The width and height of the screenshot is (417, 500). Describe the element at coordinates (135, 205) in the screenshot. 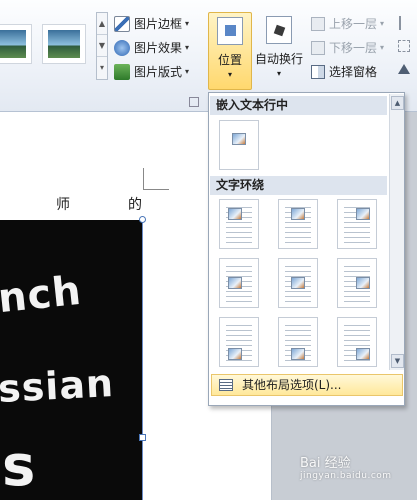

I see `document-text: 的` at that location.